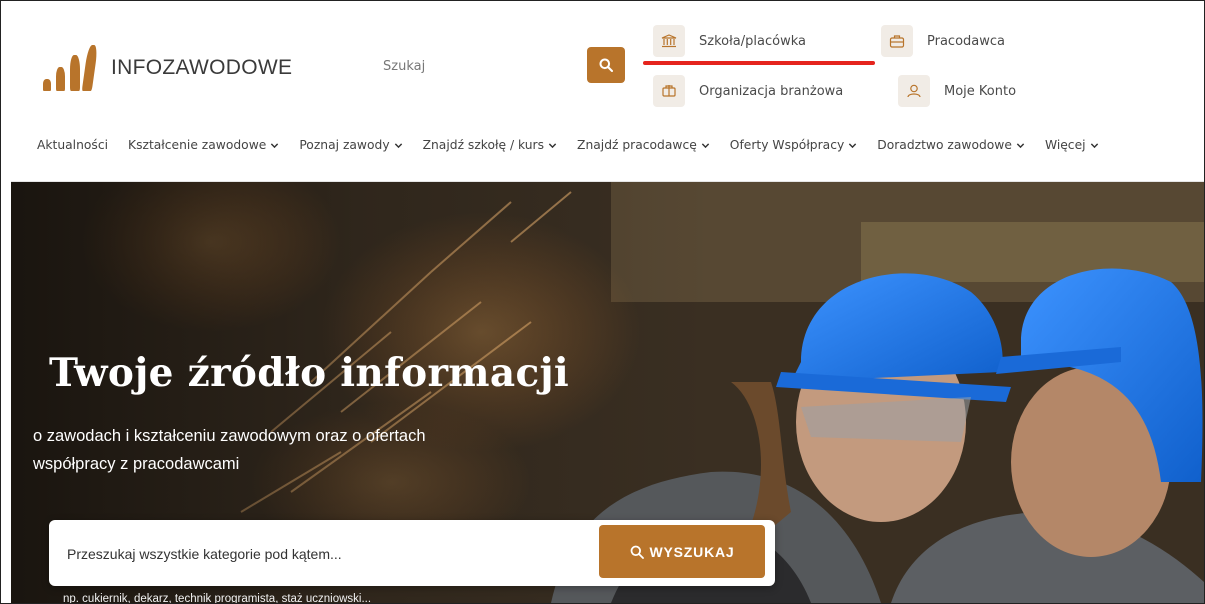  What do you see at coordinates (1065, 145) in the screenshot?
I see `nav-item-label: Więcej` at bounding box center [1065, 145].